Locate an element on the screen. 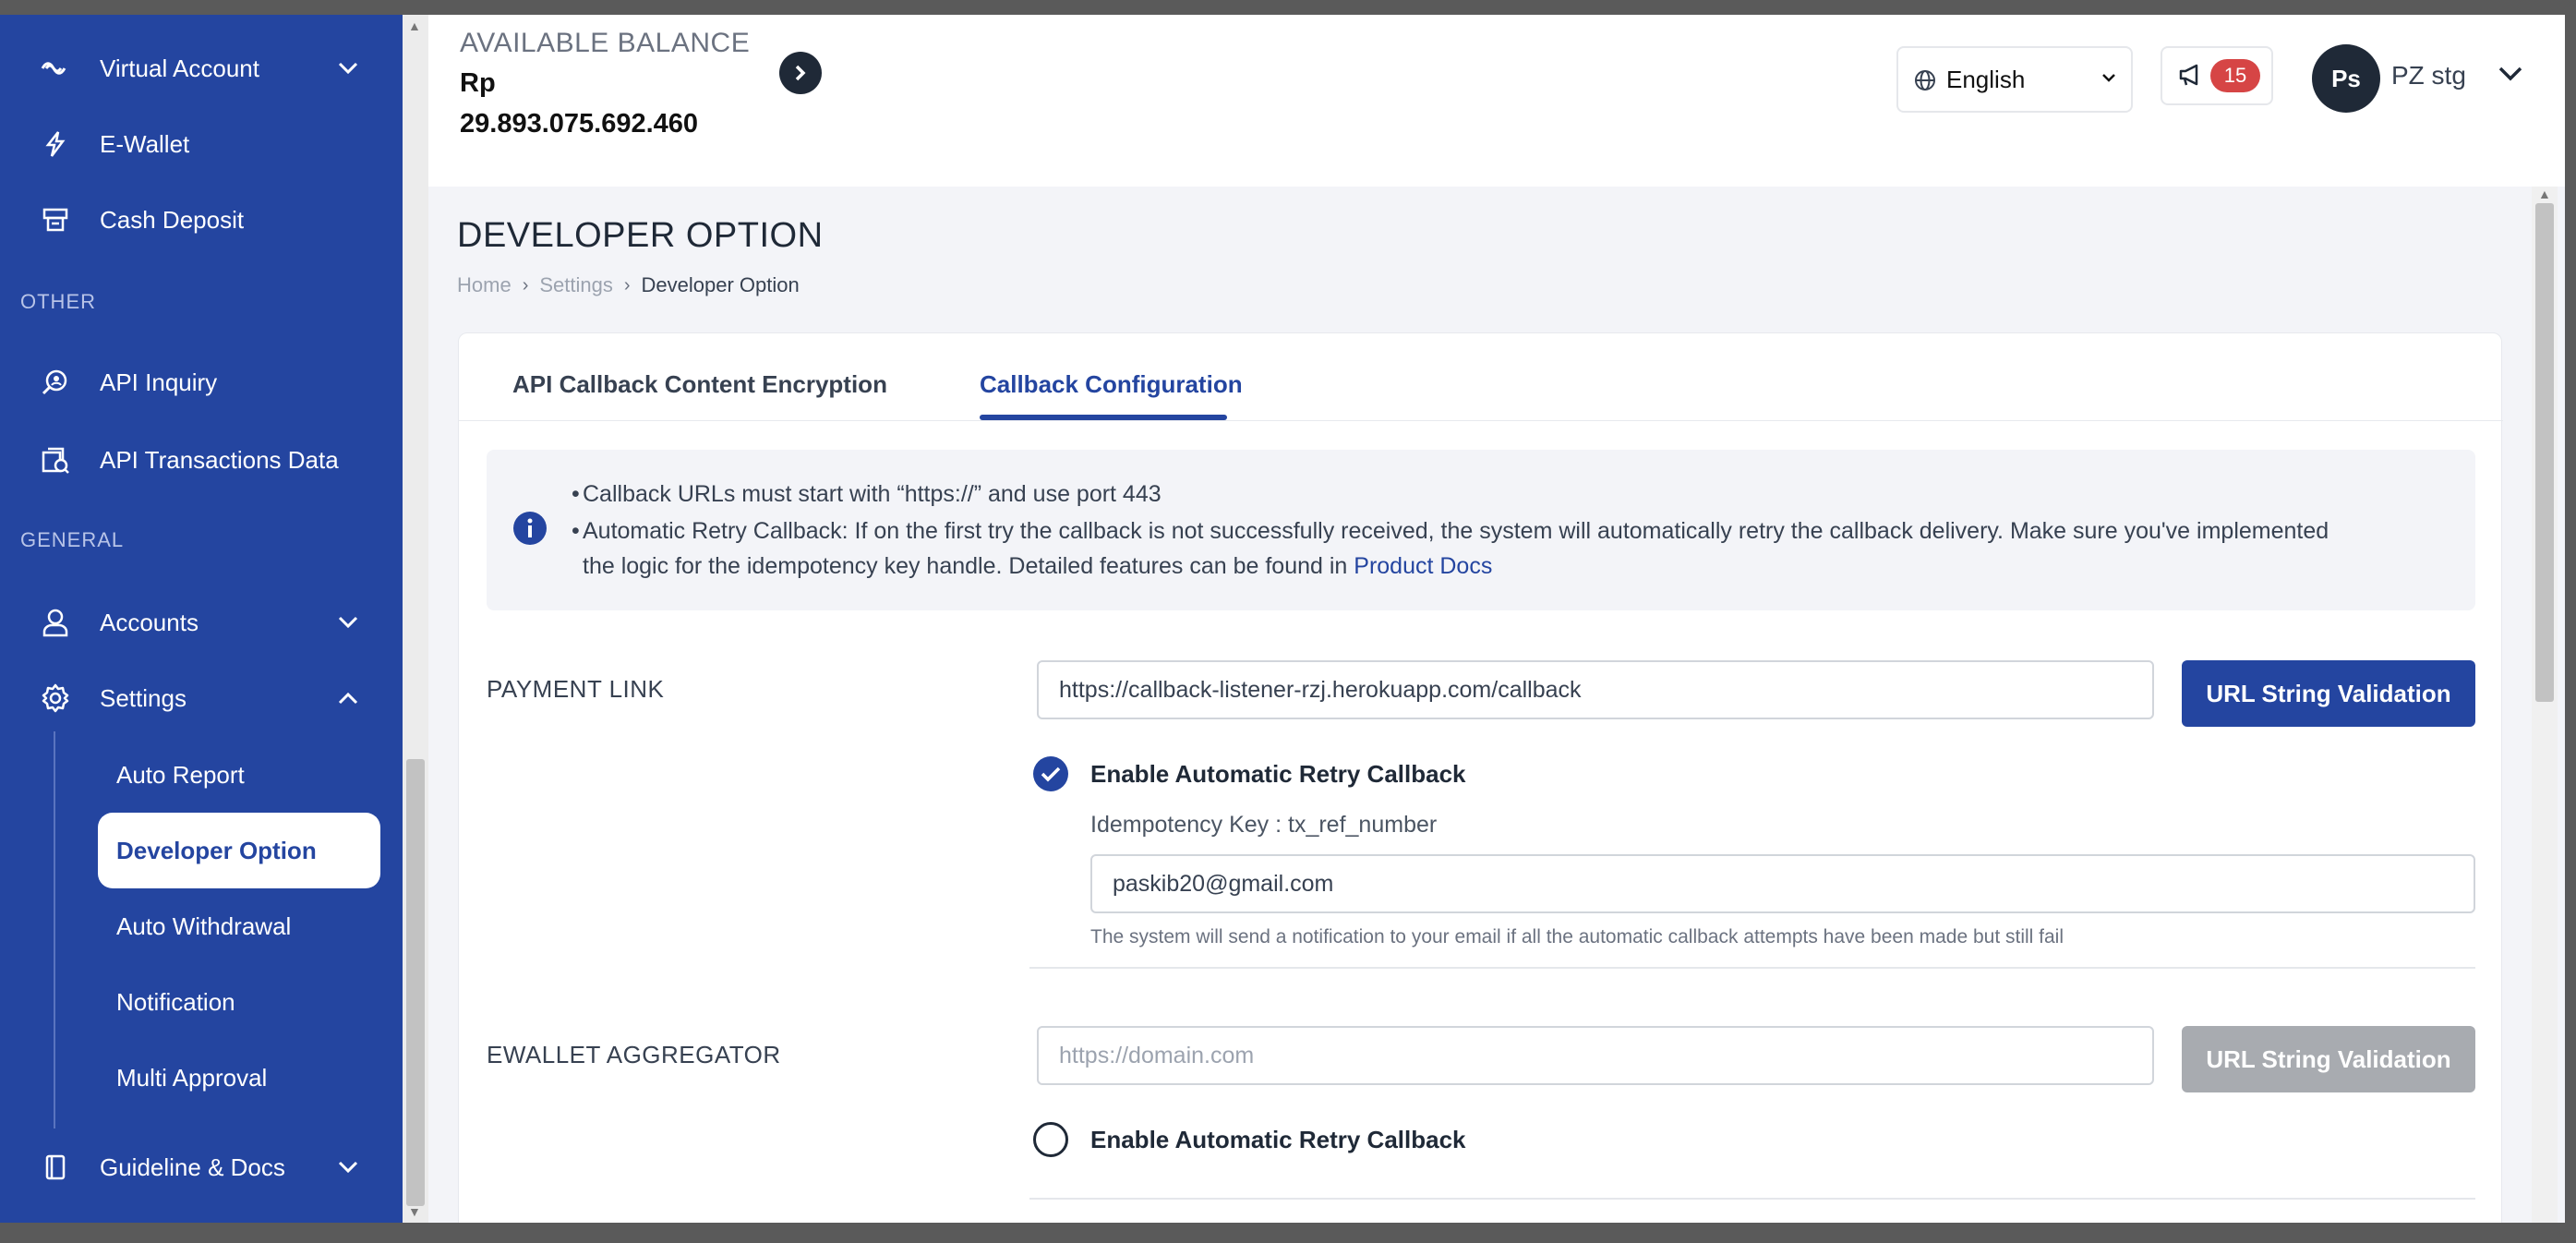  sidebar-item-accounts: Accounts is located at coordinates (201, 622).